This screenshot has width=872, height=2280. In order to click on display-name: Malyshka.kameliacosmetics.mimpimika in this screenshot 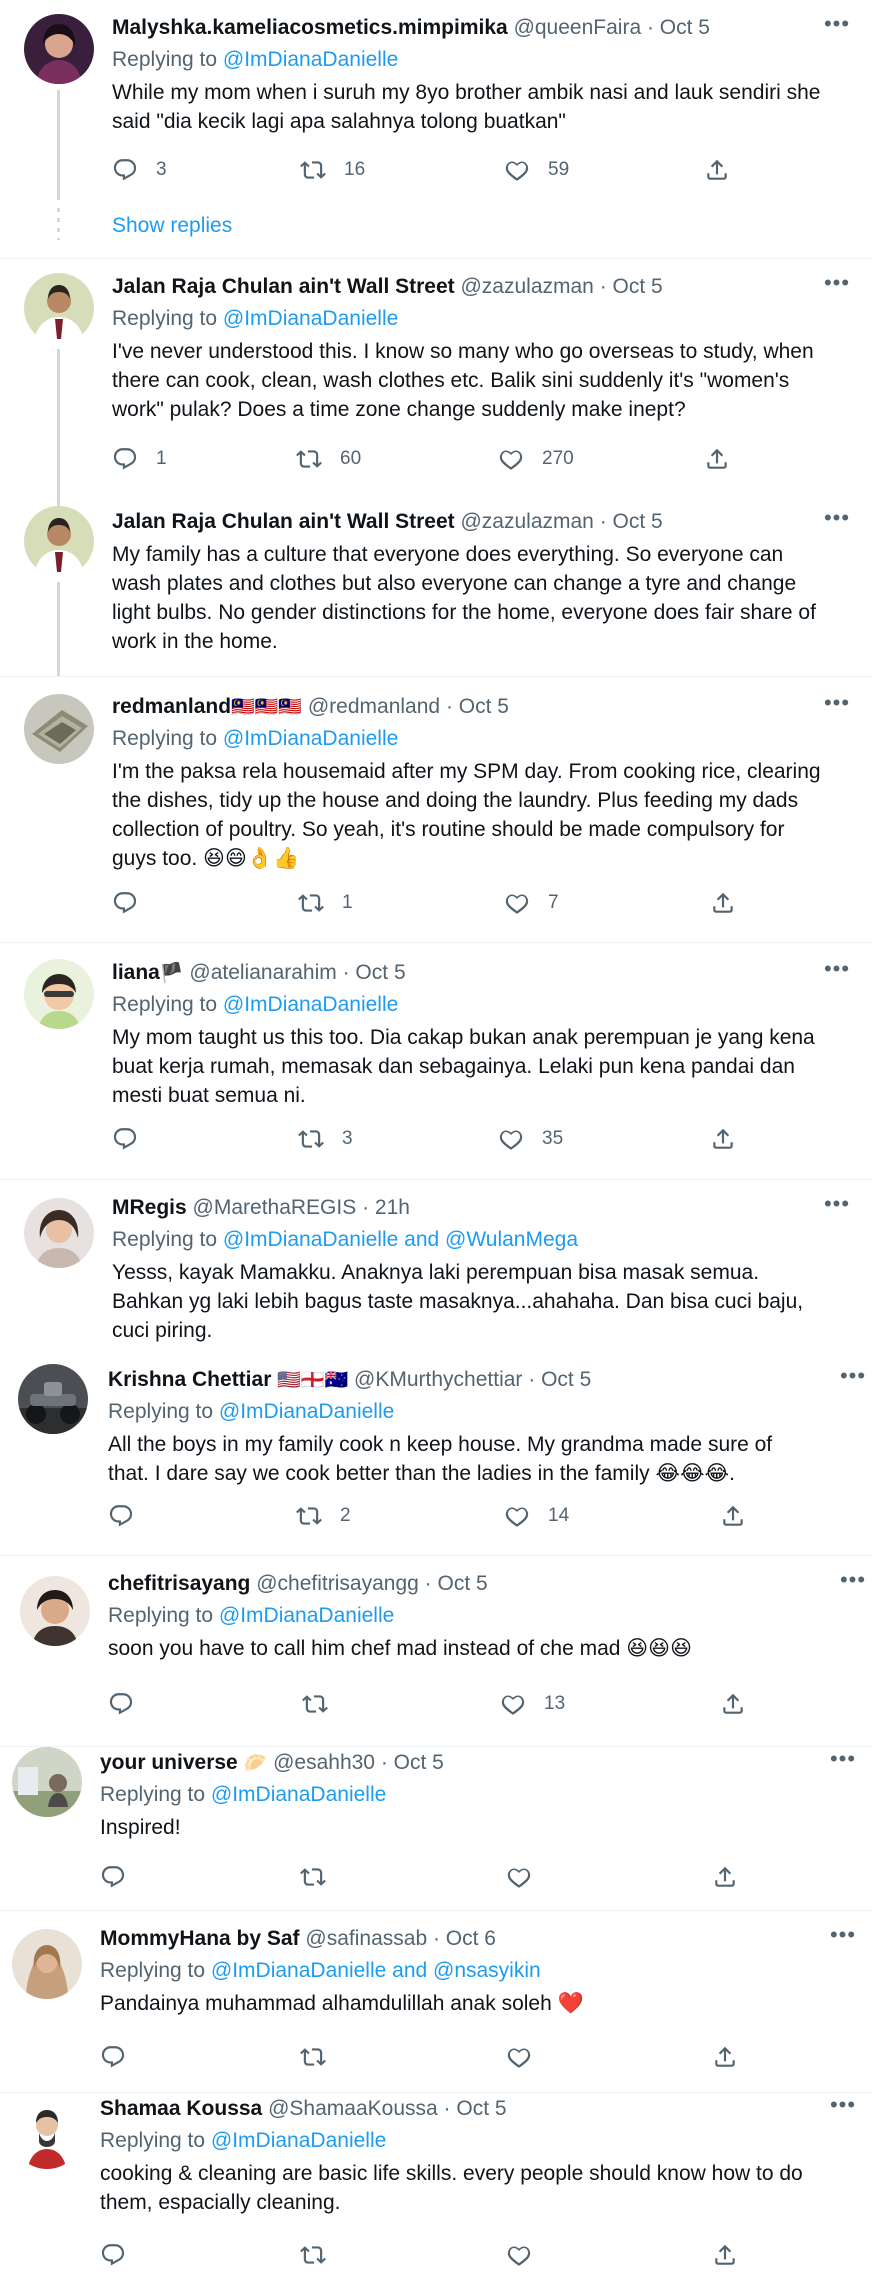, I will do `click(310, 27)`.